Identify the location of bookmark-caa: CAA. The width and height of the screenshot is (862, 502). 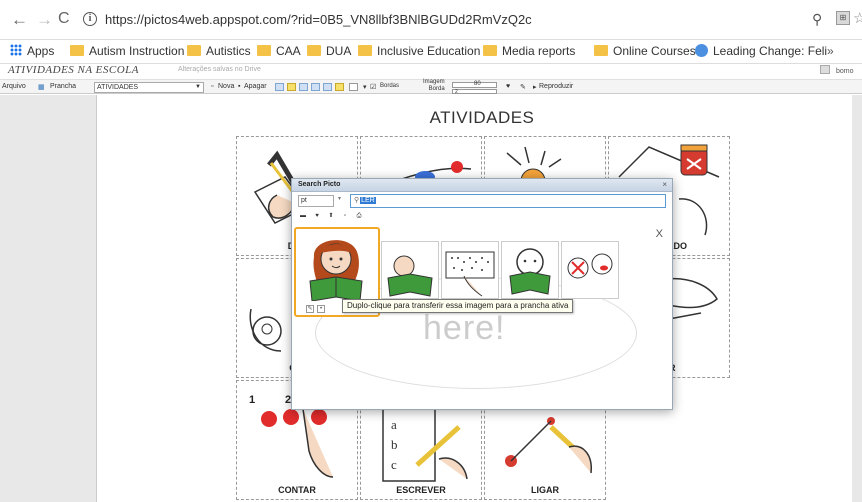
(279, 52).